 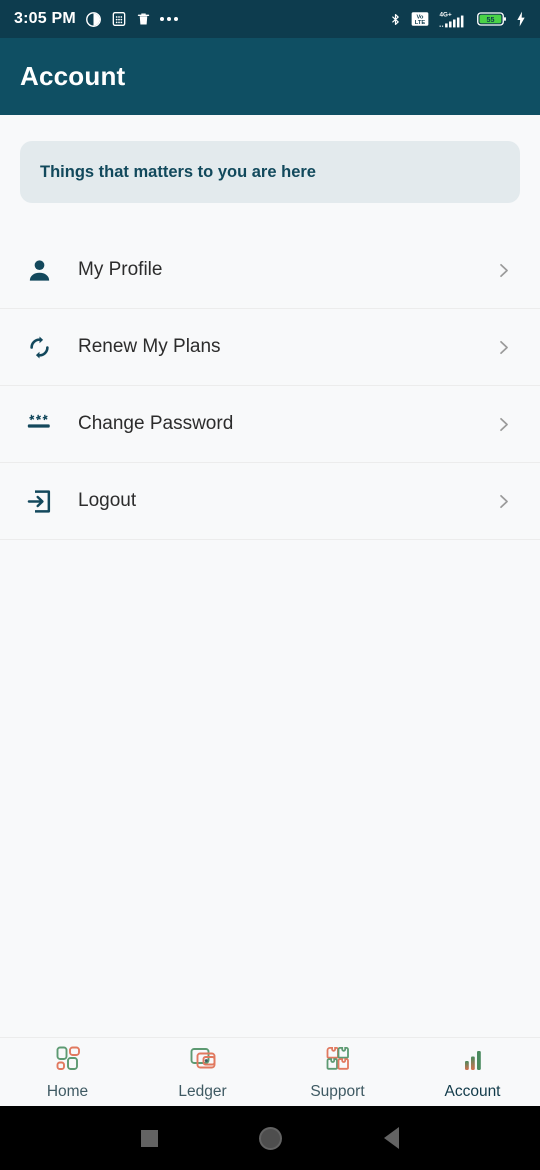 What do you see at coordinates (270, 347) in the screenshot?
I see `menu-item-renew-my-plans: Renew My Plans` at bounding box center [270, 347].